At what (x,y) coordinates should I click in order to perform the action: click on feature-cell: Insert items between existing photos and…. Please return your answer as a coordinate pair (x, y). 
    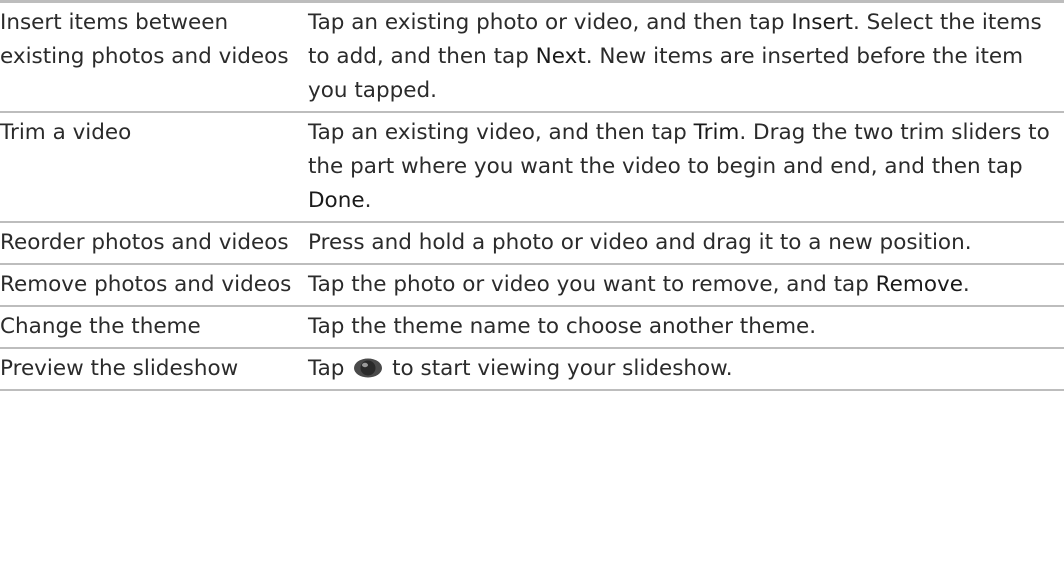
    Looking at the image, I should click on (144, 39).